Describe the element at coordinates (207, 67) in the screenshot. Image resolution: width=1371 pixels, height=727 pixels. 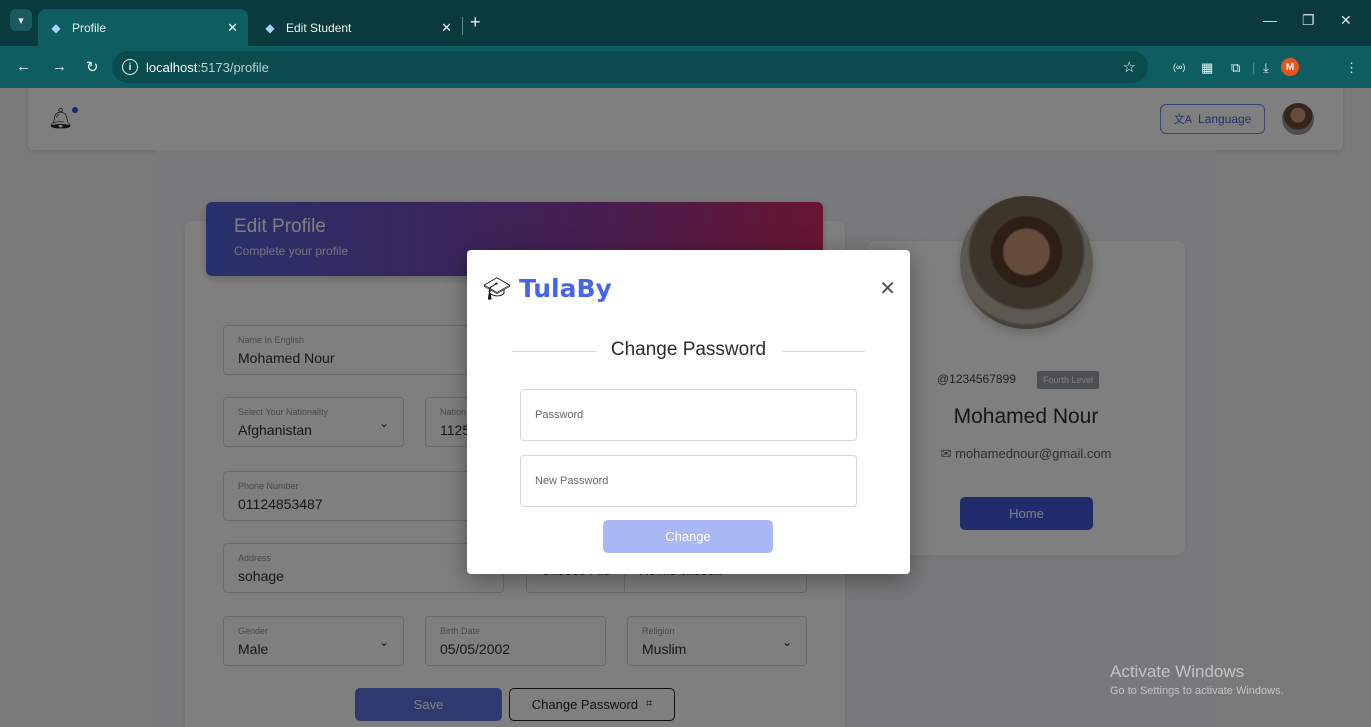
I see `url-text: localhost:5173/profile` at that location.